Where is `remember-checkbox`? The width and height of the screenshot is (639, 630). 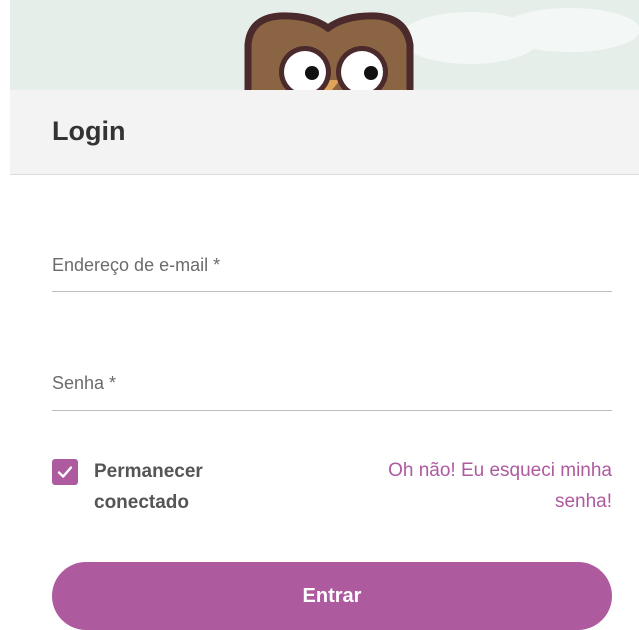 remember-checkbox is located at coordinates (65, 472).